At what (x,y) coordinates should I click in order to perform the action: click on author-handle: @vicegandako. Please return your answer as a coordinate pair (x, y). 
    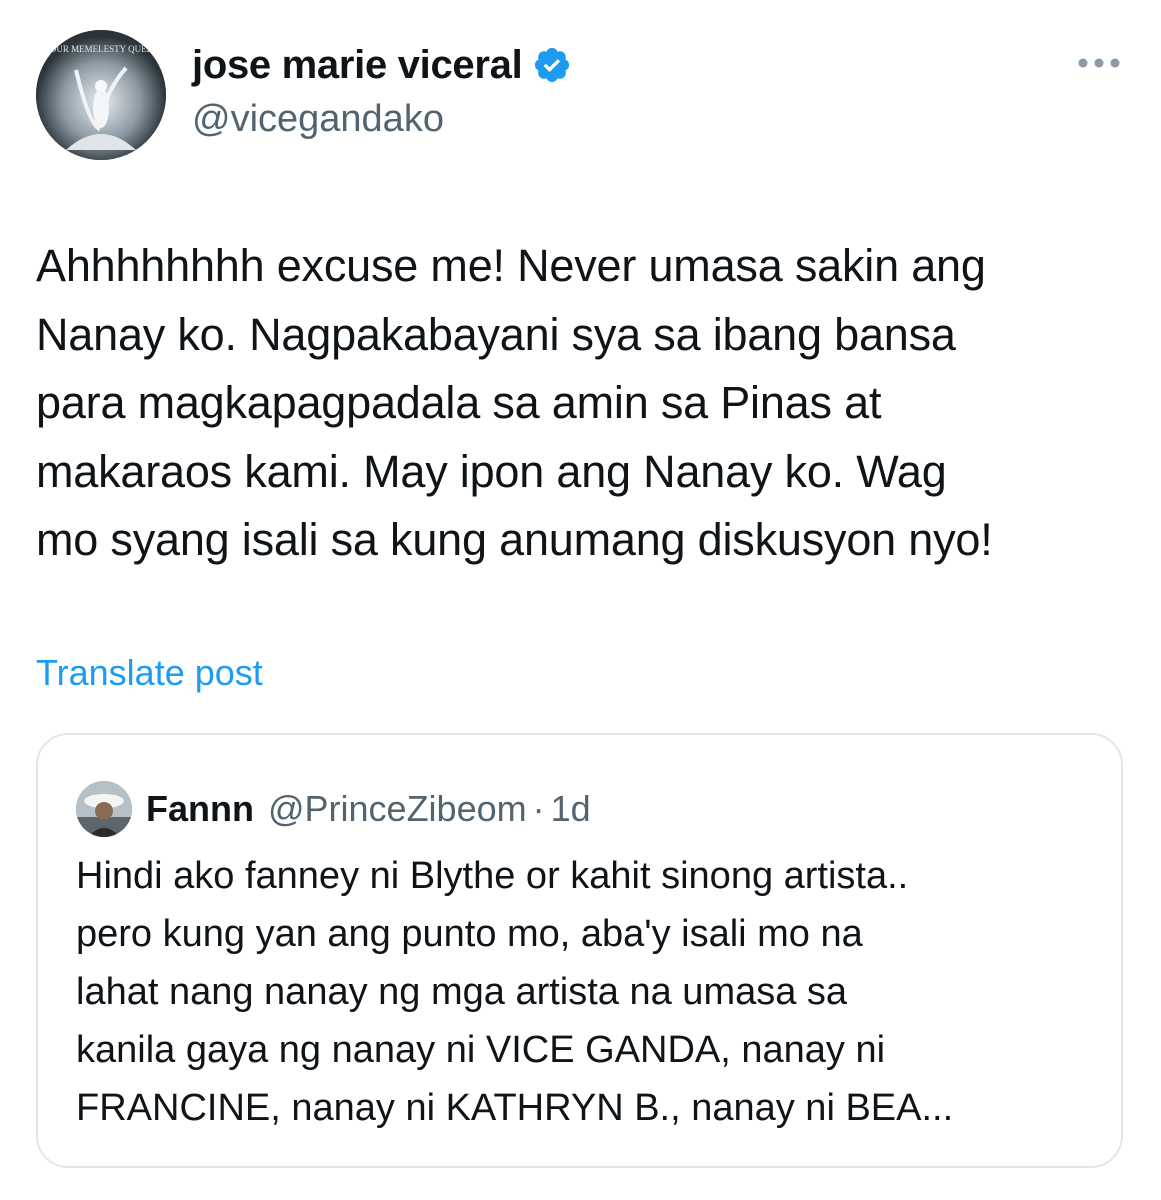
    Looking at the image, I should click on (382, 119).